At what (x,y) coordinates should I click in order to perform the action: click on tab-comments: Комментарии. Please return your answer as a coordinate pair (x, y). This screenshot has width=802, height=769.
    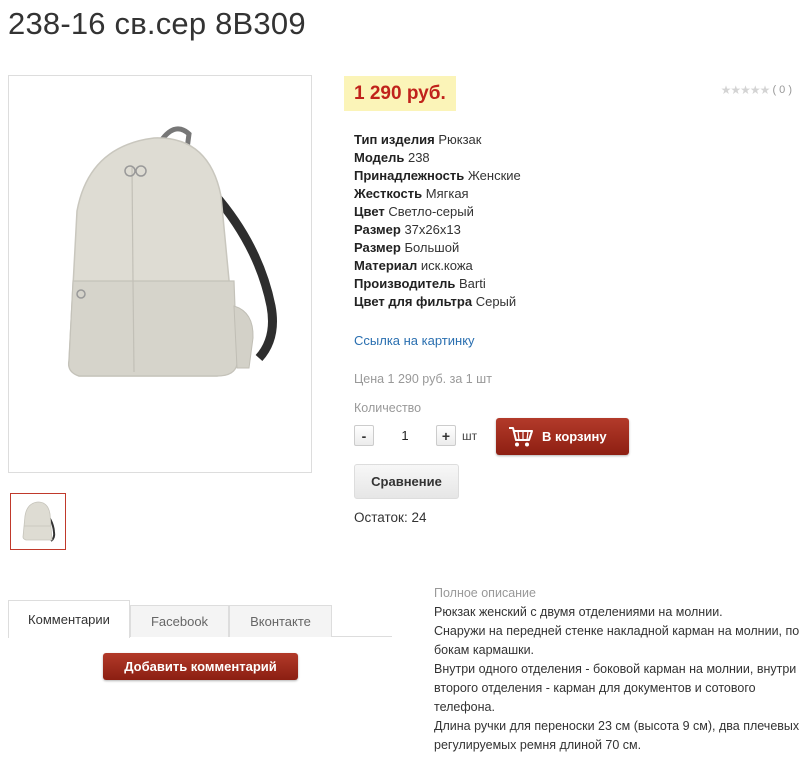
    Looking at the image, I should click on (69, 619).